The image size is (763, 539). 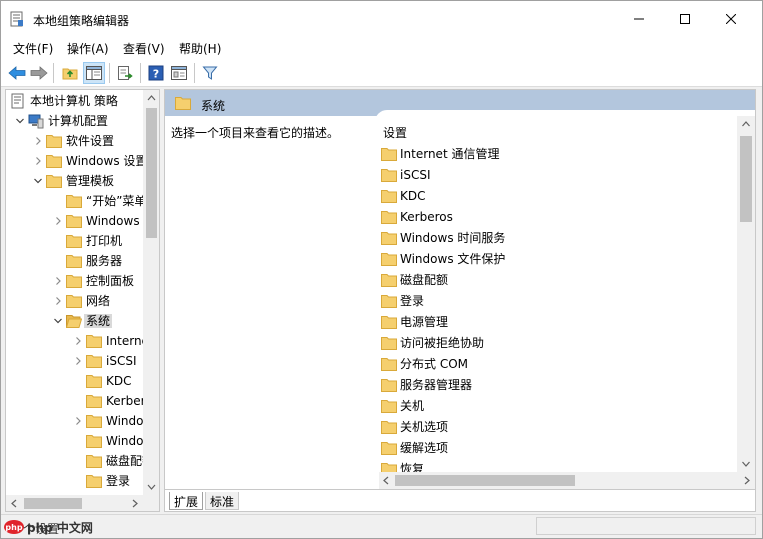 What do you see at coordinates (74, 101) in the screenshot?
I see `tree-item: 本地计算机 策略` at bounding box center [74, 101].